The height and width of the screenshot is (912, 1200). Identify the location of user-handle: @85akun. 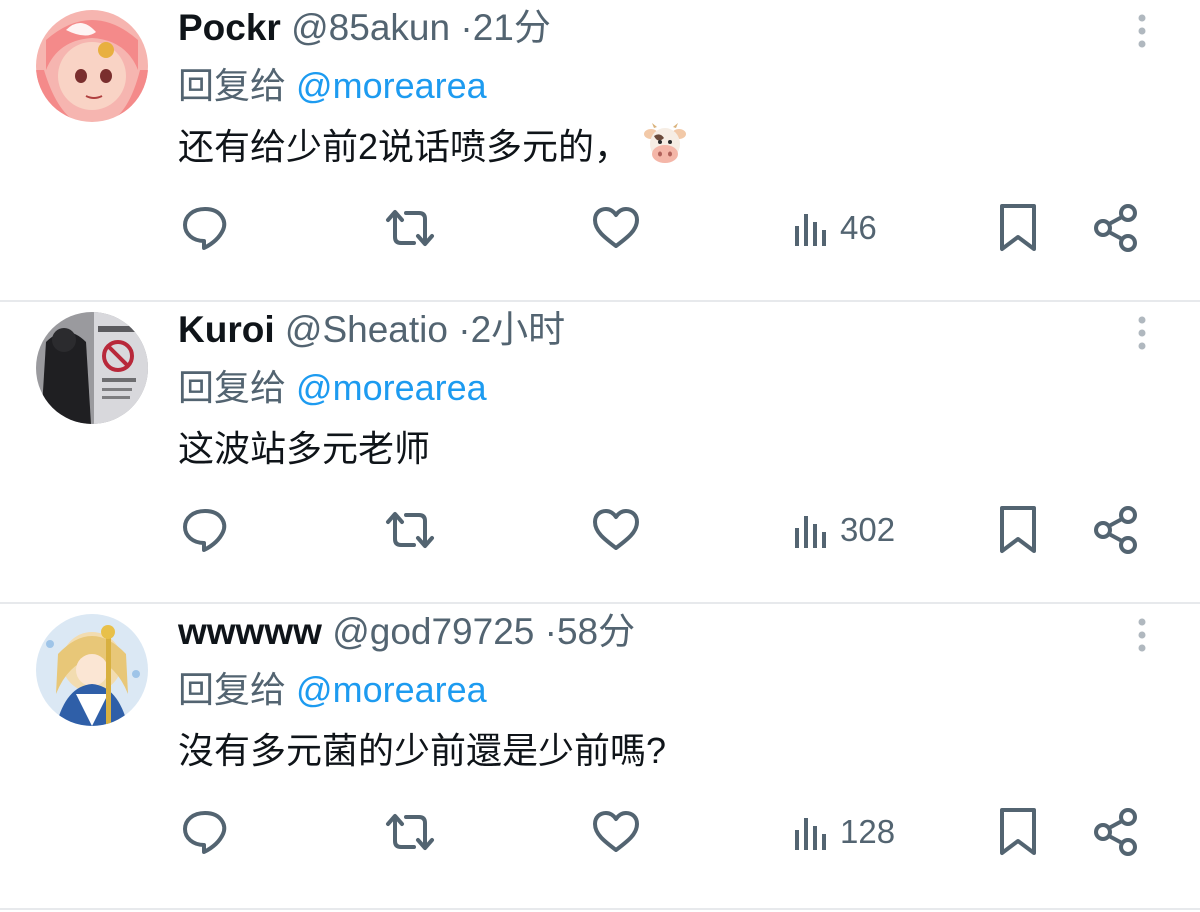
(370, 27).